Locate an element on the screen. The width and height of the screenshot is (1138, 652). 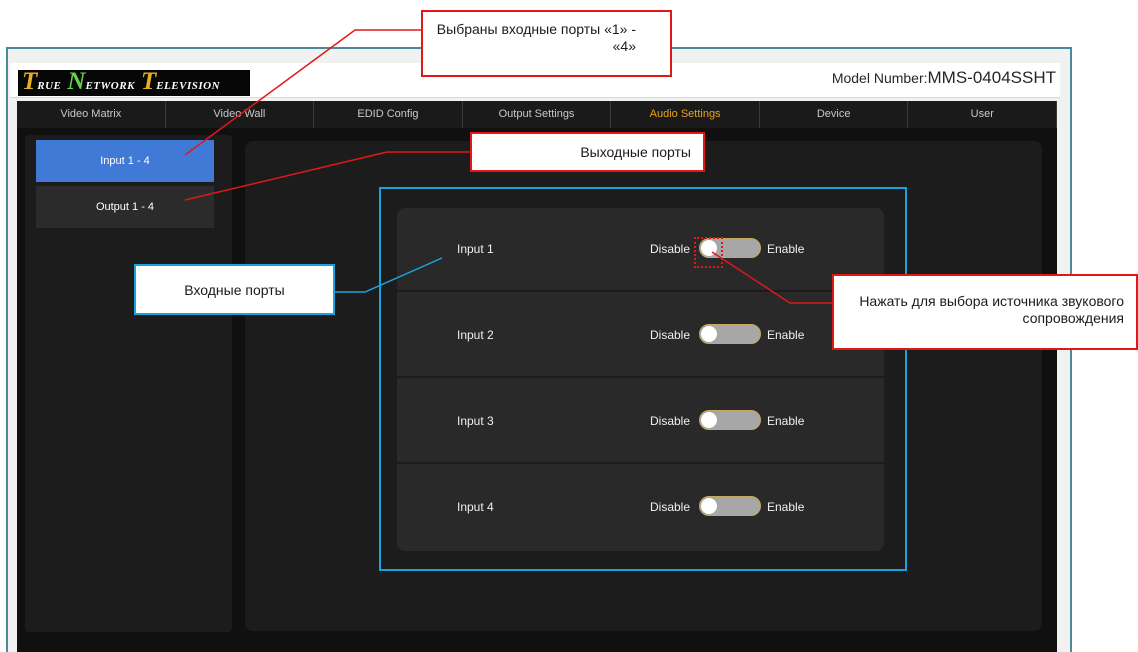
callout-output-ports: Выходные порты is located at coordinates (587, 152).